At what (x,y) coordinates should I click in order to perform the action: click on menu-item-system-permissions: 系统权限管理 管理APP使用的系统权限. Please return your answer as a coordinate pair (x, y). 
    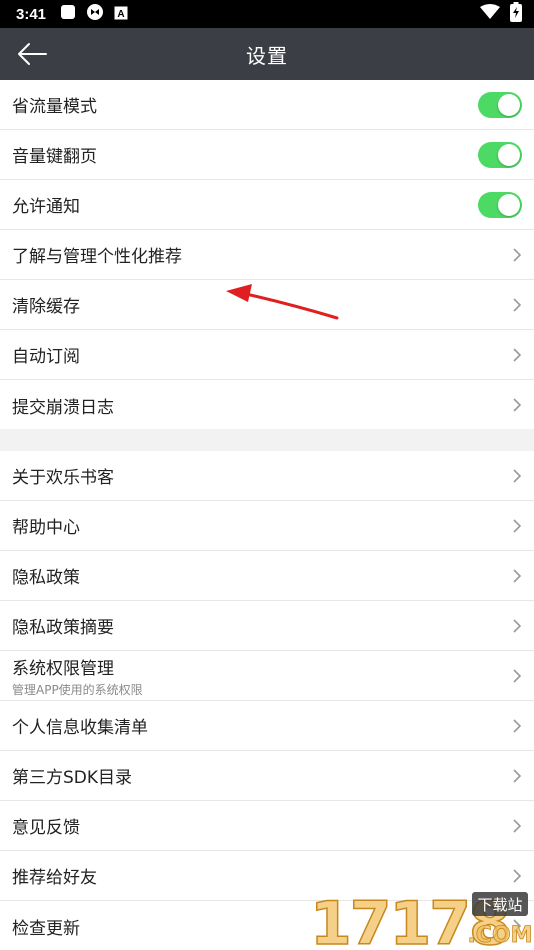
    Looking at the image, I should click on (267, 676).